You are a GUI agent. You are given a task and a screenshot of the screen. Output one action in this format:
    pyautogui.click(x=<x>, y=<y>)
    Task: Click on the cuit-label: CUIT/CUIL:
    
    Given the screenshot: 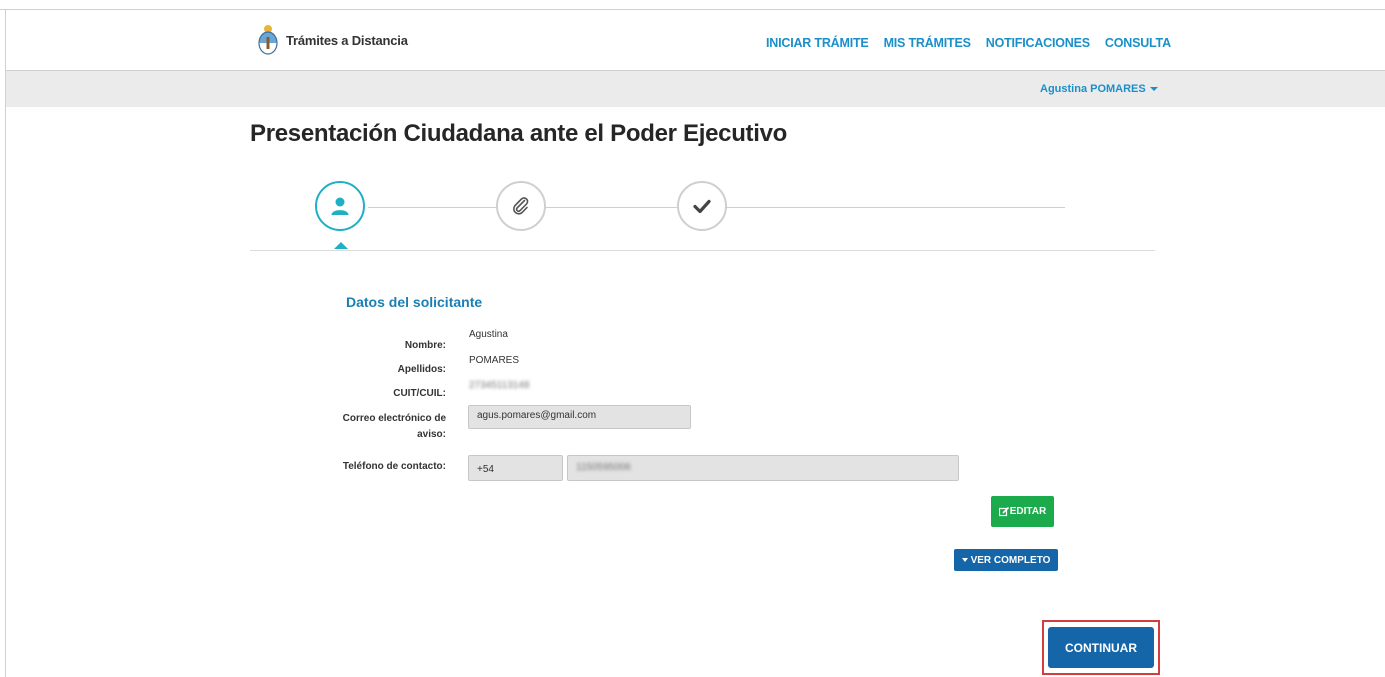 What is the action you would take?
    pyautogui.click(x=419, y=393)
    